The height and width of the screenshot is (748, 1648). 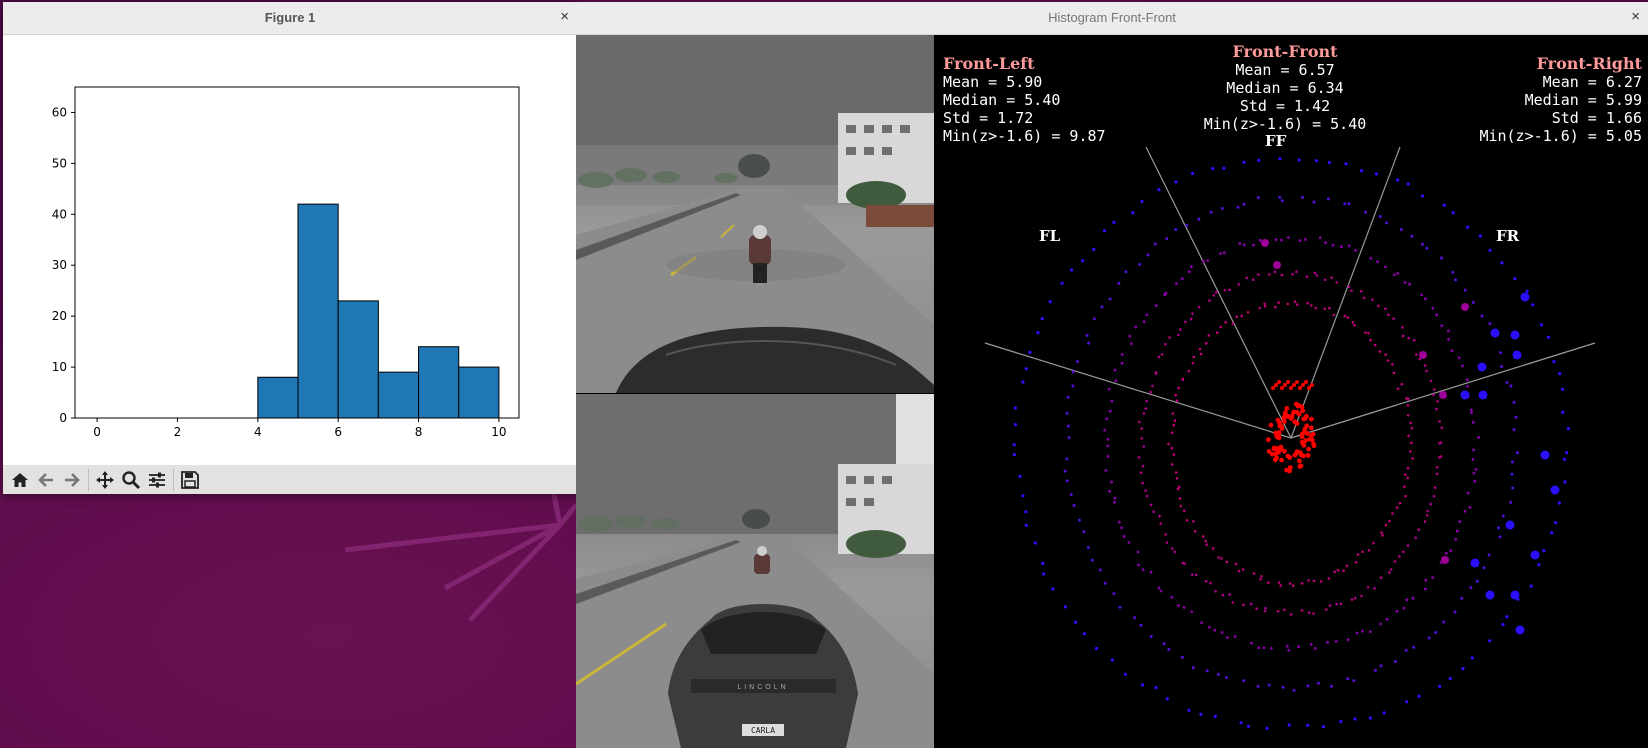 What do you see at coordinates (755, 571) in the screenshot?
I see `rear-chase-camera-view: LINCOLN CARLA` at bounding box center [755, 571].